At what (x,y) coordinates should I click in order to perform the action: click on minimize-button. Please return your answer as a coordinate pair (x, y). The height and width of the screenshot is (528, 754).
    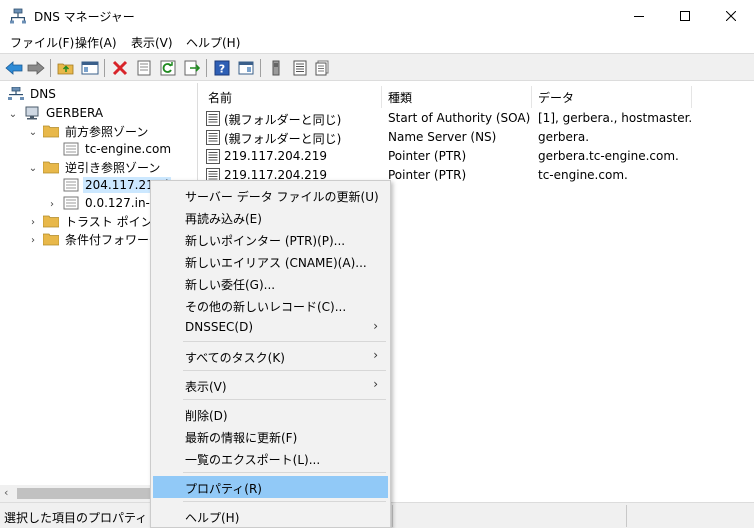
    Looking at the image, I should click on (639, 15).